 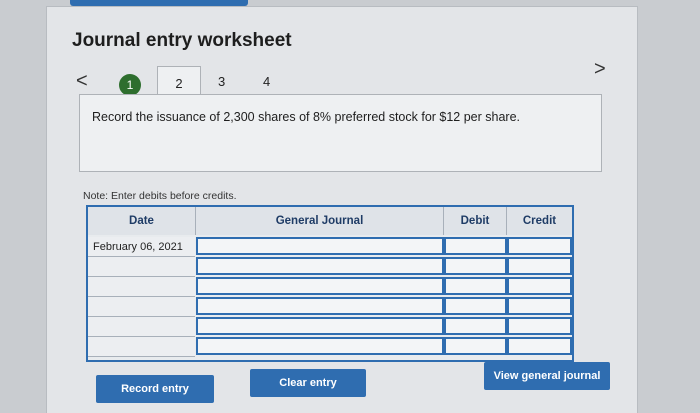 What do you see at coordinates (182, 40) in the screenshot?
I see `page-title: Journal entry worksheet` at bounding box center [182, 40].